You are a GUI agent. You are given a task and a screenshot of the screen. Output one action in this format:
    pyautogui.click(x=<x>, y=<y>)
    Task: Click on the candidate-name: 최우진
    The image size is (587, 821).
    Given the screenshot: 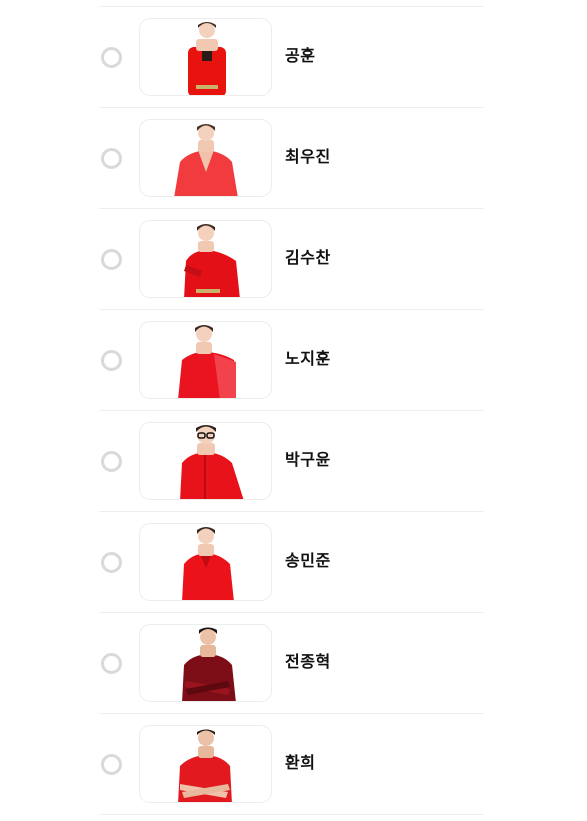 What is the action you would take?
    pyautogui.click(x=308, y=156)
    